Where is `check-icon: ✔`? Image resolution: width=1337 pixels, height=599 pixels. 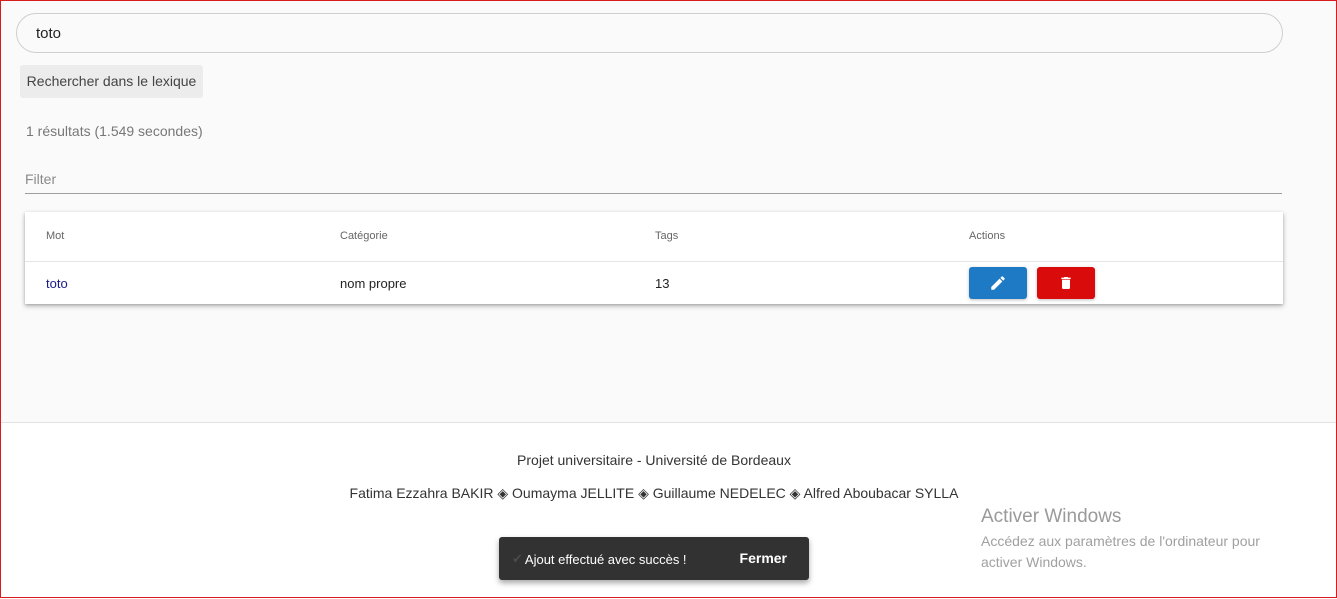 check-icon: ✔ is located at coordinates (517, 558).